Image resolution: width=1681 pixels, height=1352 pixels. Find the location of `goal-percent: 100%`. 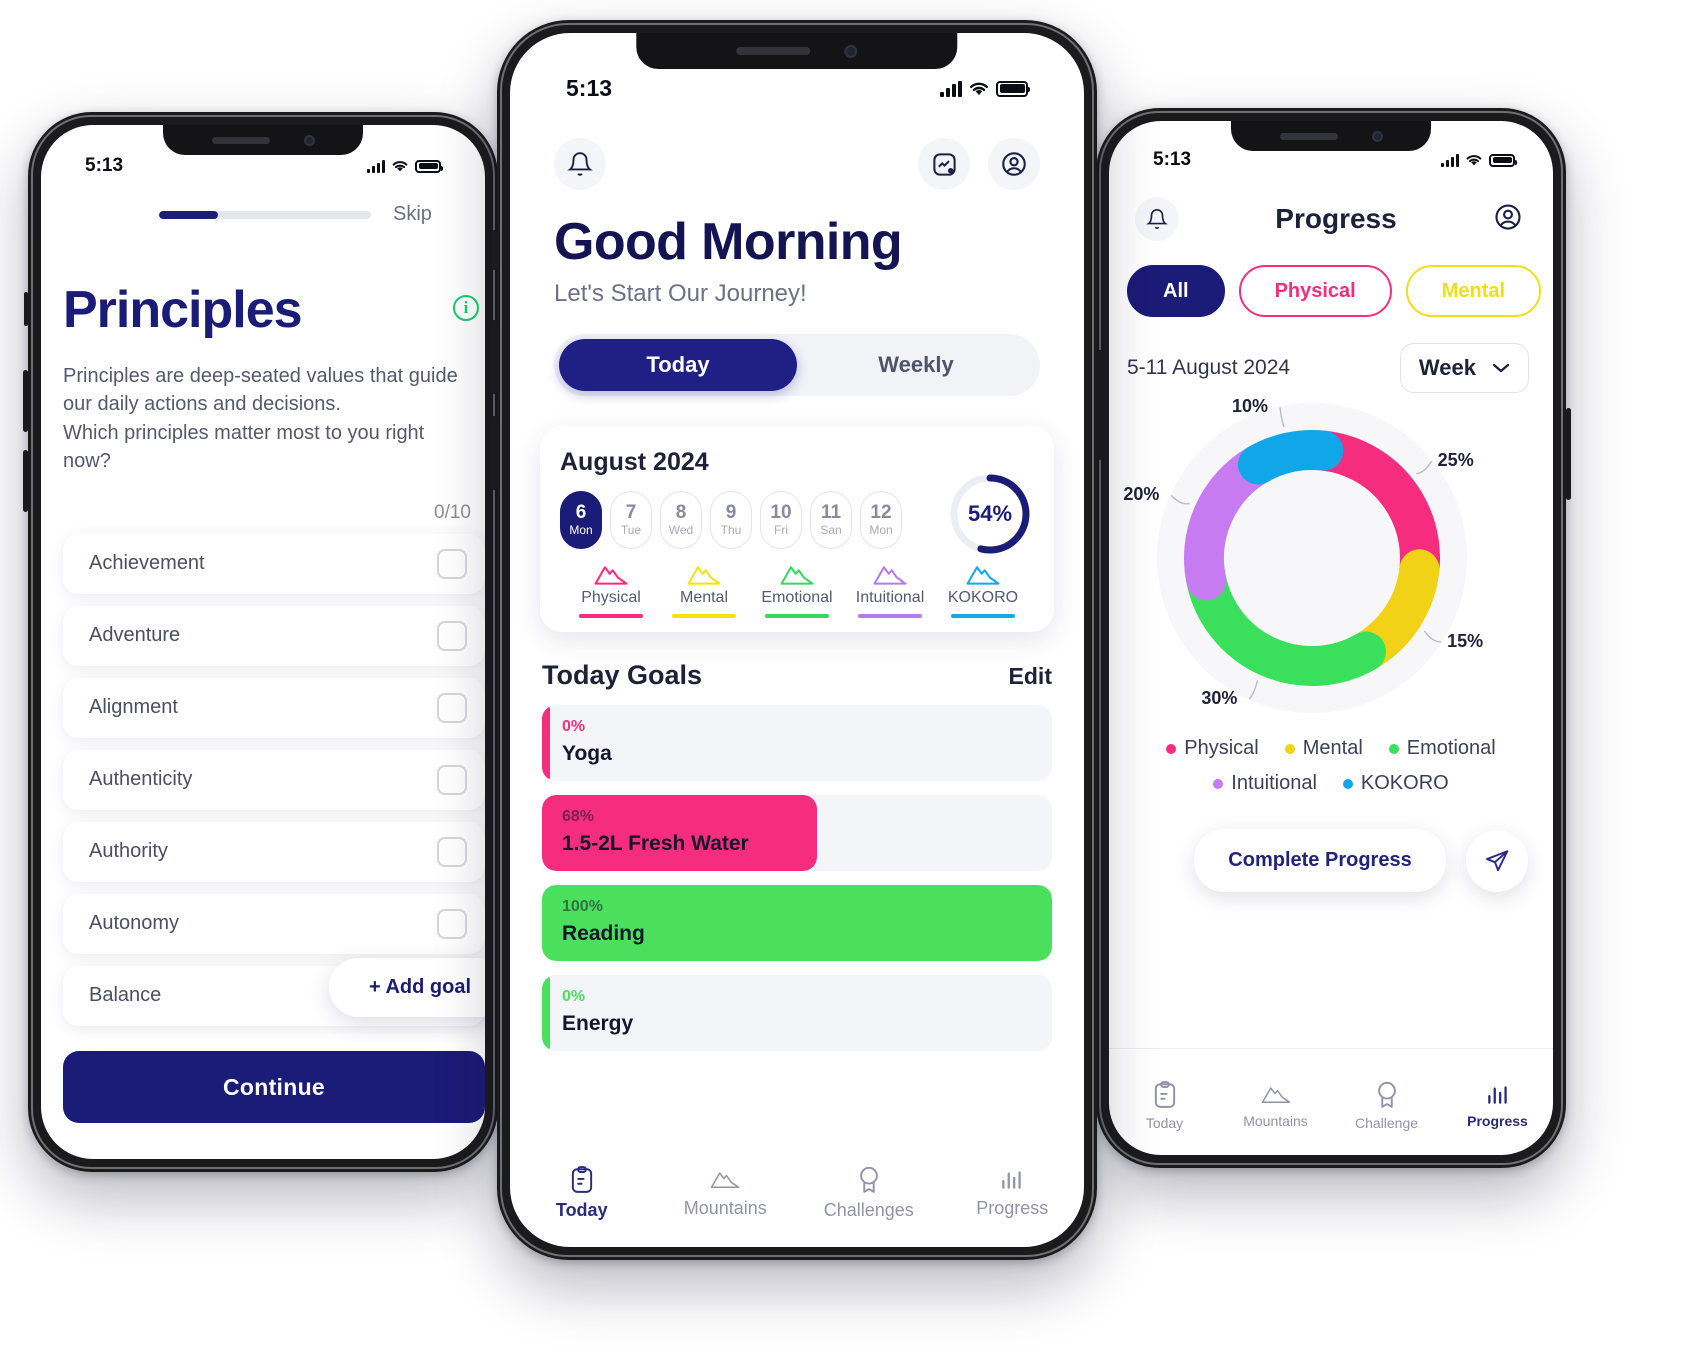

goal-percent: 100% is located at coordinates (582, 907).